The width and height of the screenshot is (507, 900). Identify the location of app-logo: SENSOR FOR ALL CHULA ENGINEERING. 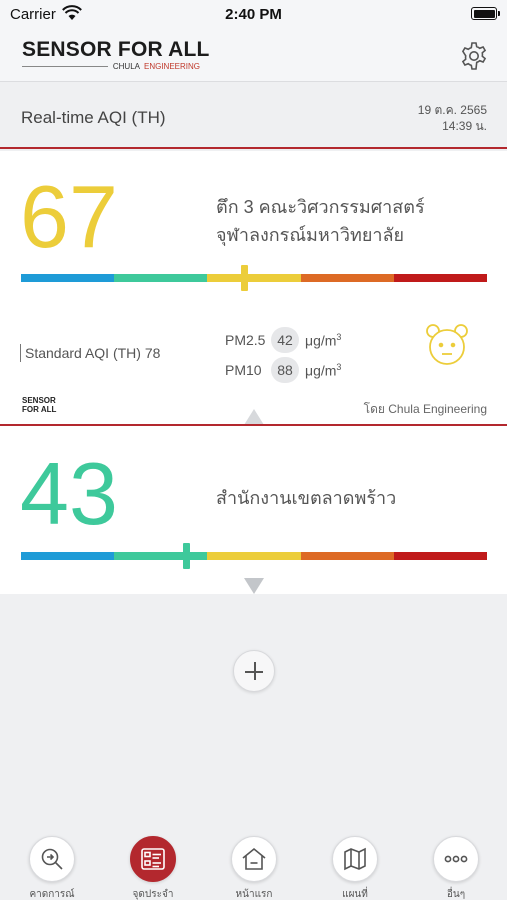
(116, 56).